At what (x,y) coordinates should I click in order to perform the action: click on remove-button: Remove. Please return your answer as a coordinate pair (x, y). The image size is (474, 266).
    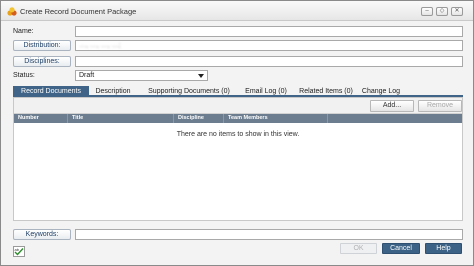
    Looking at the image, I should click on (440, 106).